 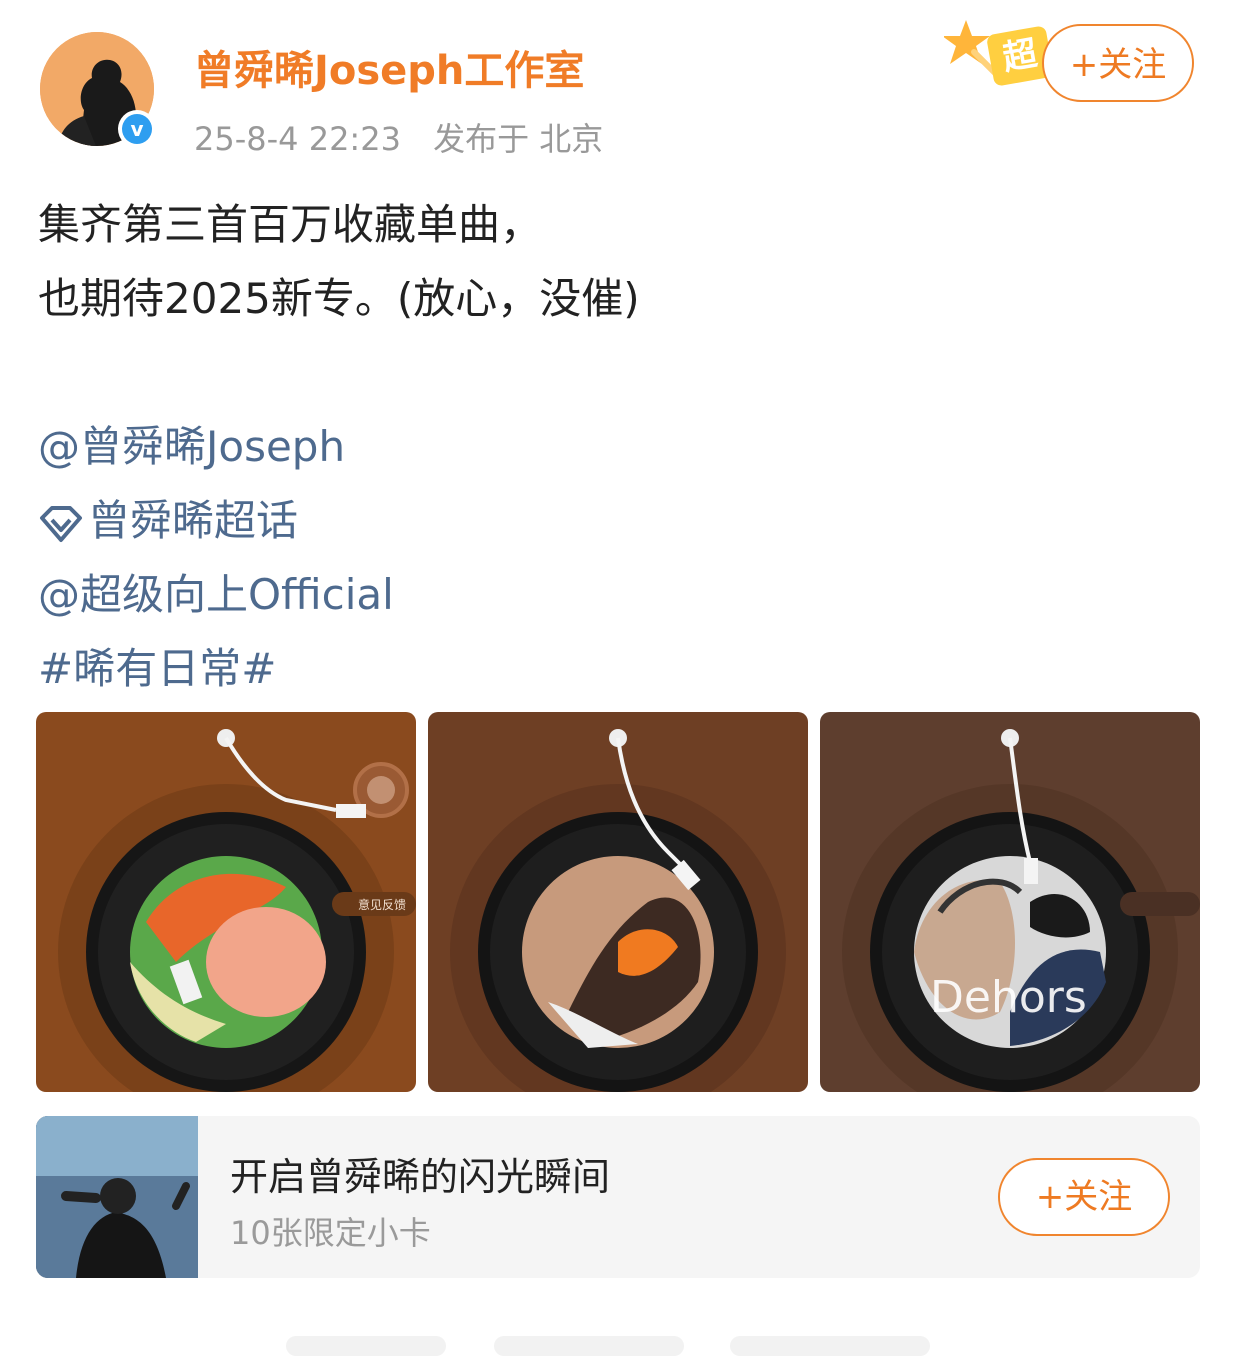 What do you see at coordinates (409, 137) in the screenshot?
I see `post-meta: 25-8-4 22:23 发布于 北京` at bounding box center [409, 137].